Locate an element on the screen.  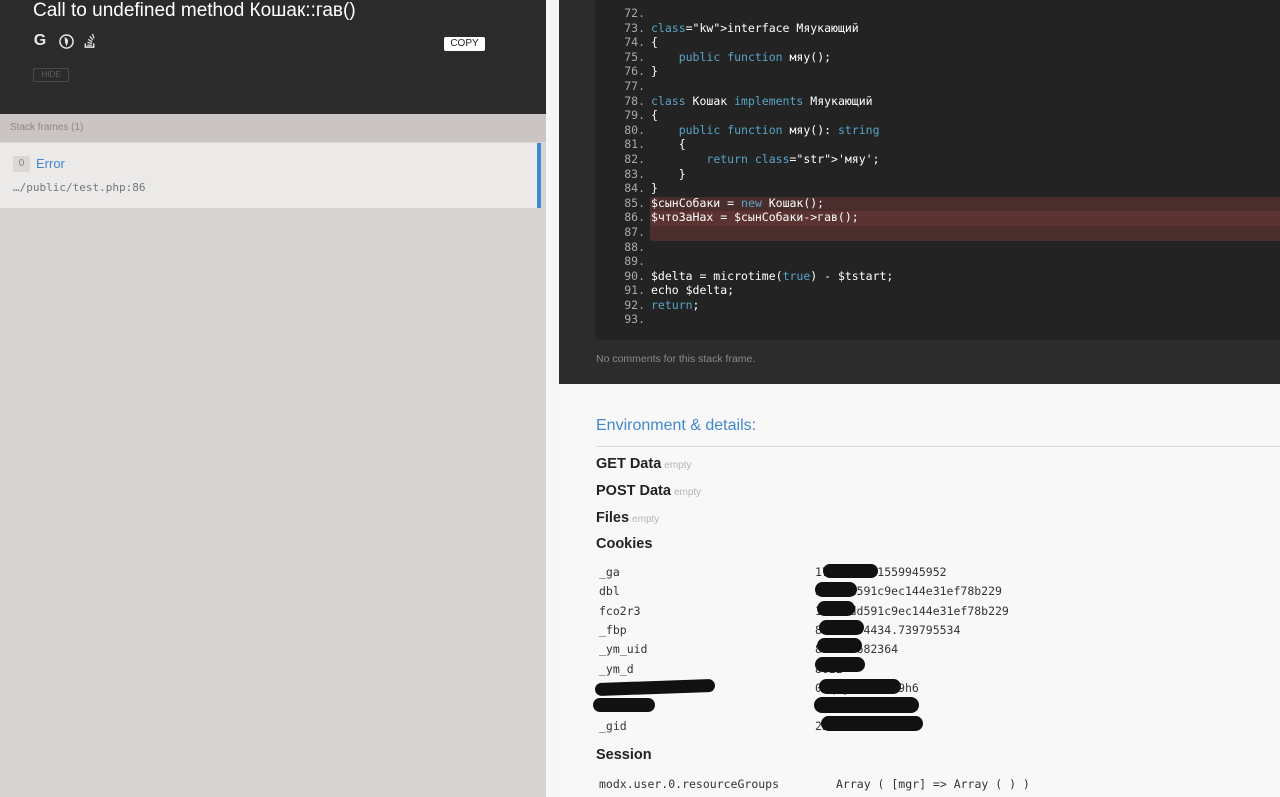
line-number: 91. is located at coordinates (634, 290).